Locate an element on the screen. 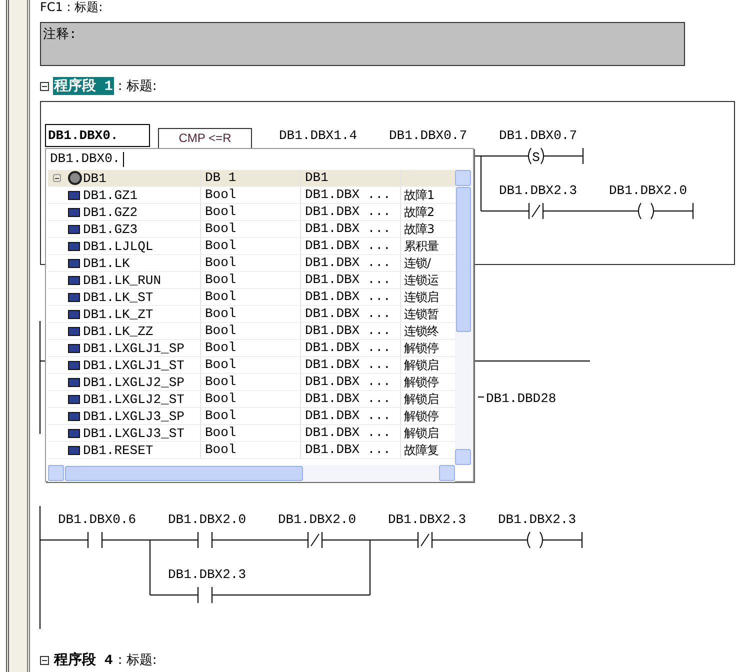  symbol-name: DB1.LXGLJ3_SP is located at coordinates (124, 416).